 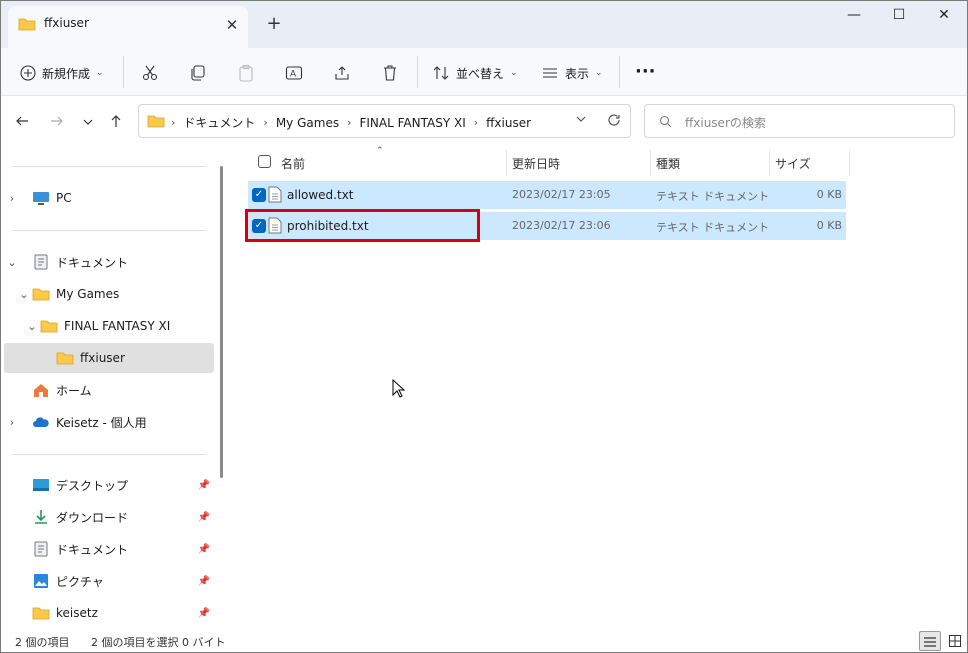 What do you see at coordinates (246, 73) in the screenshot?
I see `paste-button` at bounding box center [246, 73].